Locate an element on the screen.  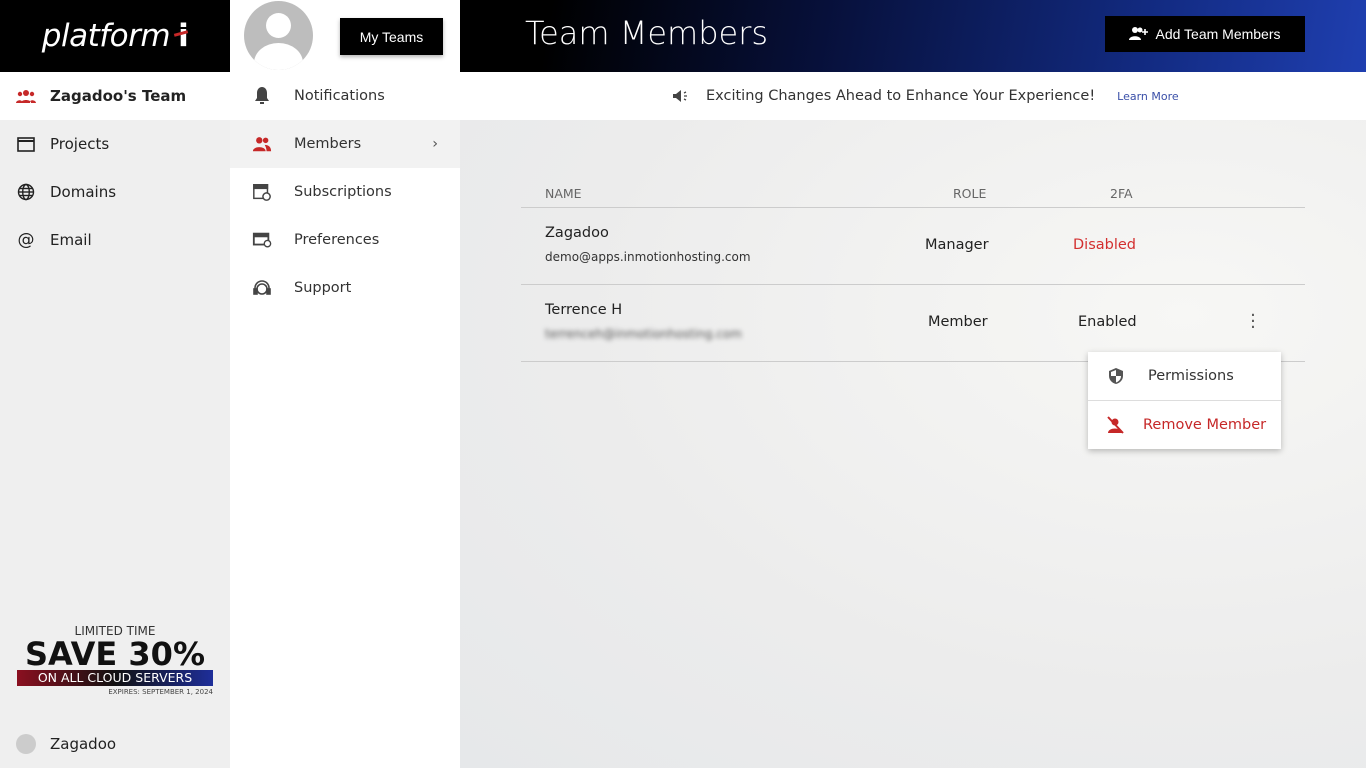
page-title: Team Members is located at coordinates (647, 33).